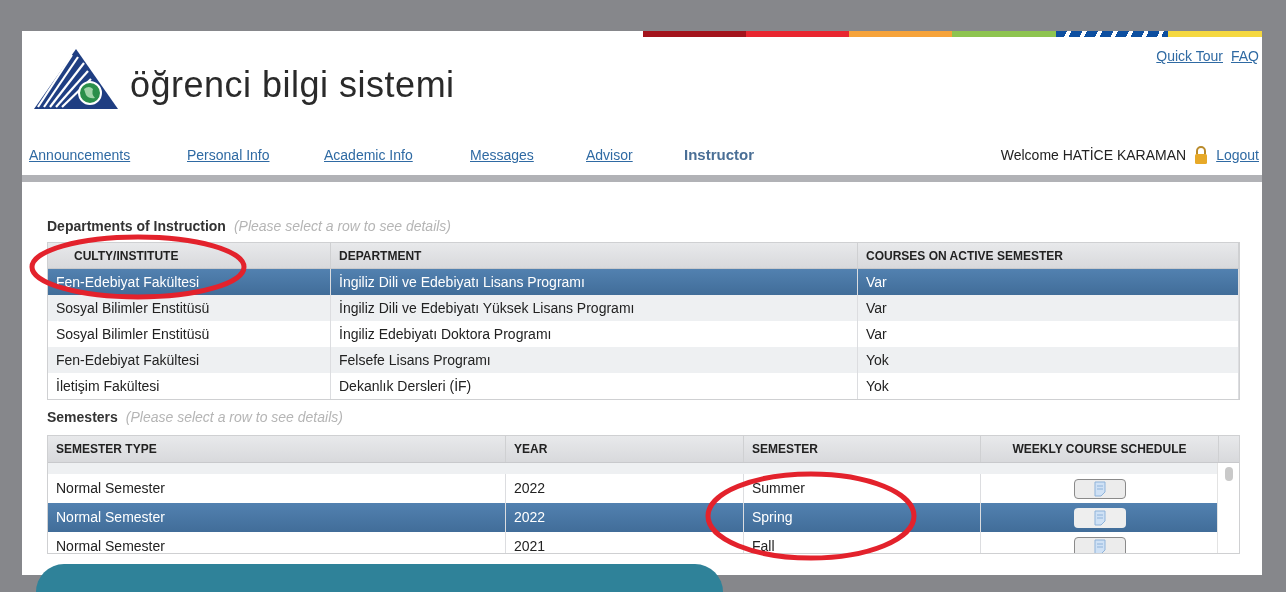 This screenshot has width=1286, height=592. What do you see at coordinates (445, 334) in the screenshot?
I see `table-cell-text: İngiliz Edebiyatı Doktora Programı` at bounding box center [445, 334].